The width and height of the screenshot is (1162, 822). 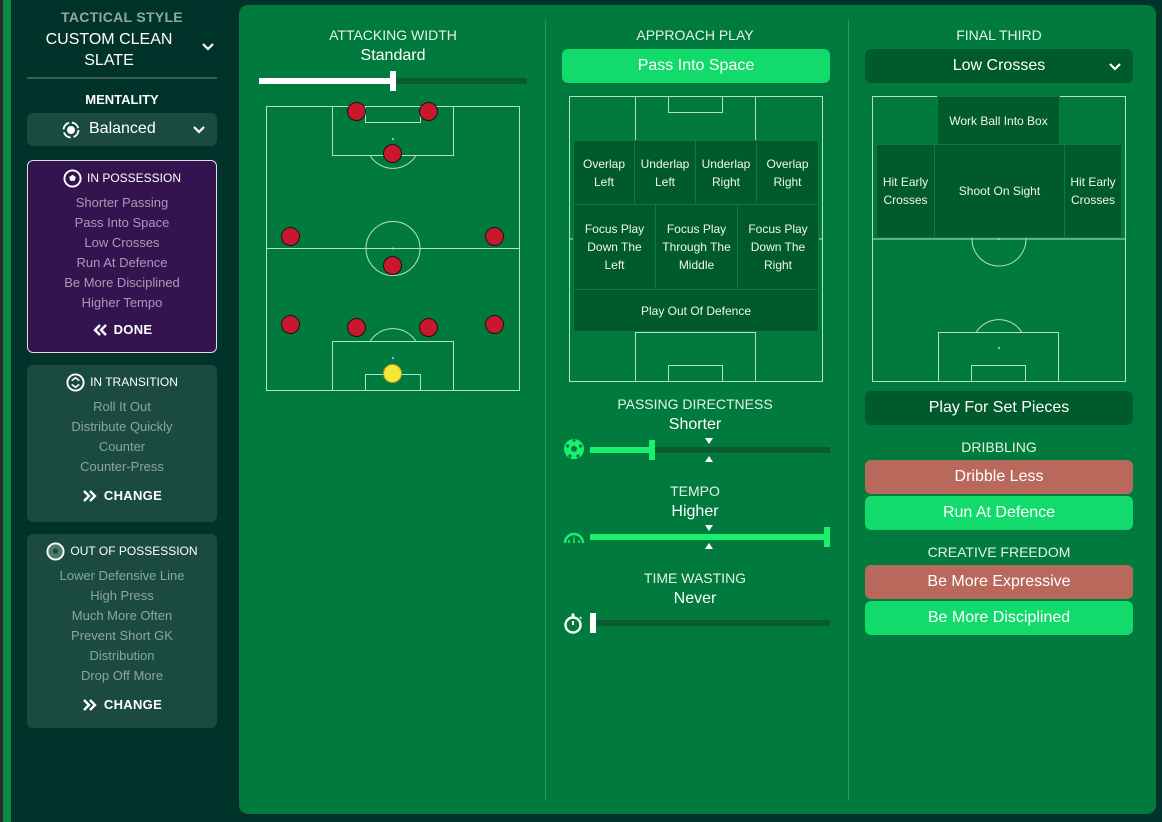 I want to click on player-marker-dc, so click(x=428, y=328).